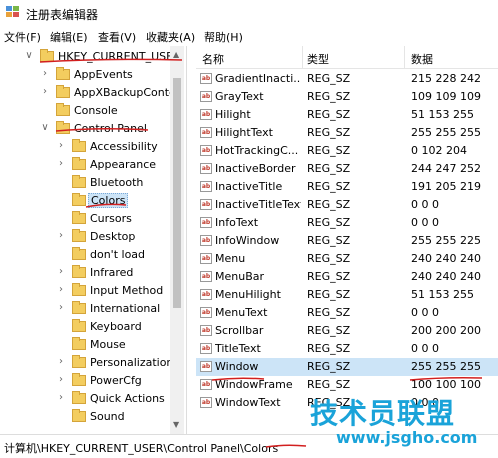  Describe the element at coordinates (347, 349) in the screenshot. I see `list-row-titletext: ab TitleText REG_SZ 0 0 0` at that location.